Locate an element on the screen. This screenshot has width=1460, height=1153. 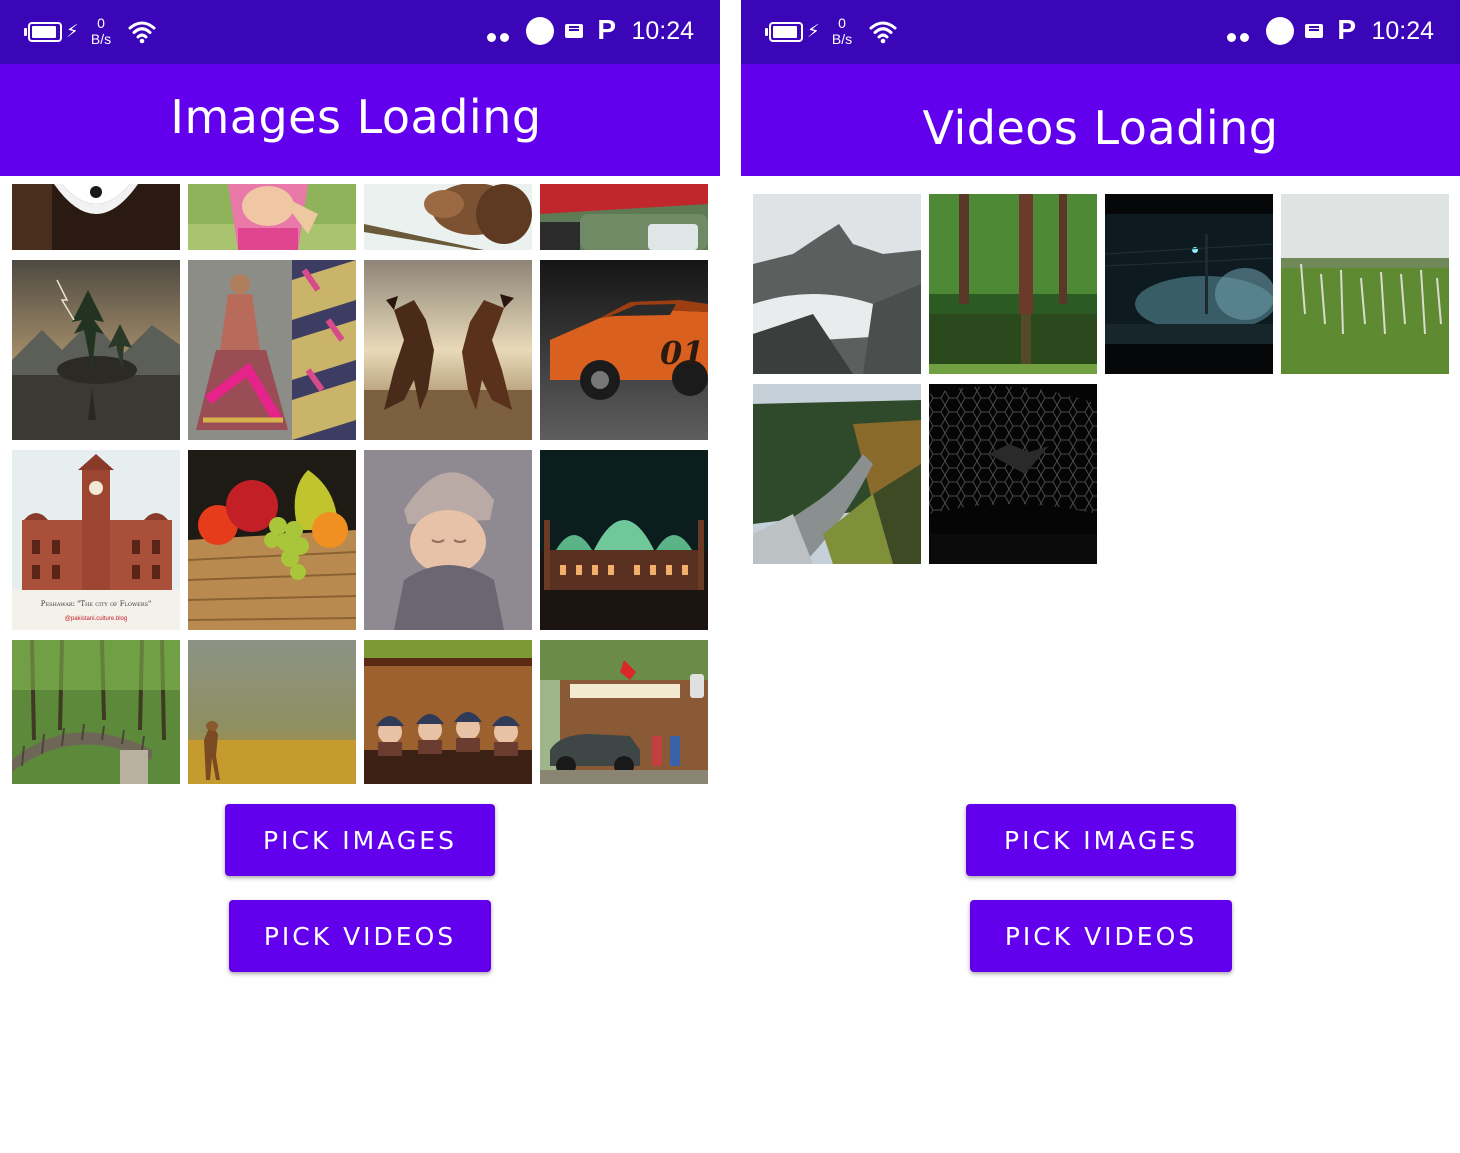
app-bar: Videos Loading is located at coordinates (1100, 120).